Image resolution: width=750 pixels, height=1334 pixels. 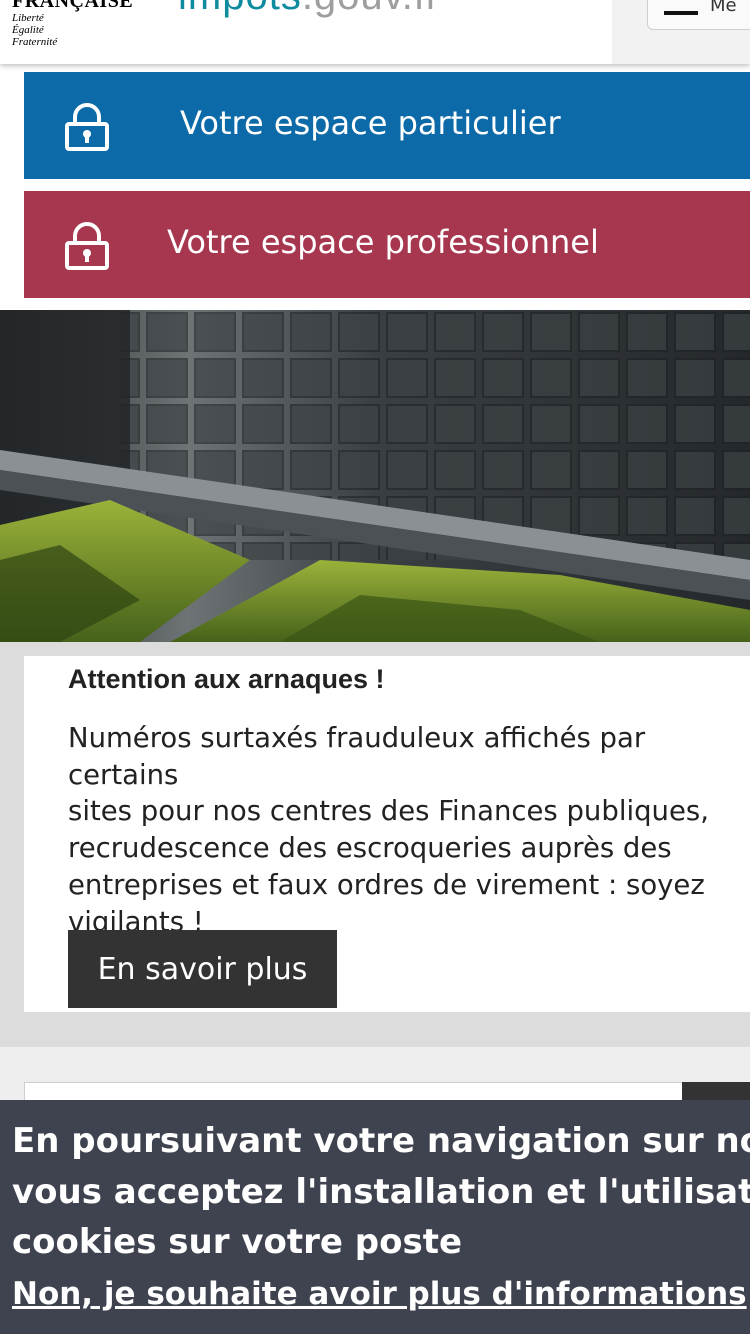 What do you see at coordinates (28, 18) in the screenshot?
I see `motto-liberte: Liberté` at bounding box center [28, 18].